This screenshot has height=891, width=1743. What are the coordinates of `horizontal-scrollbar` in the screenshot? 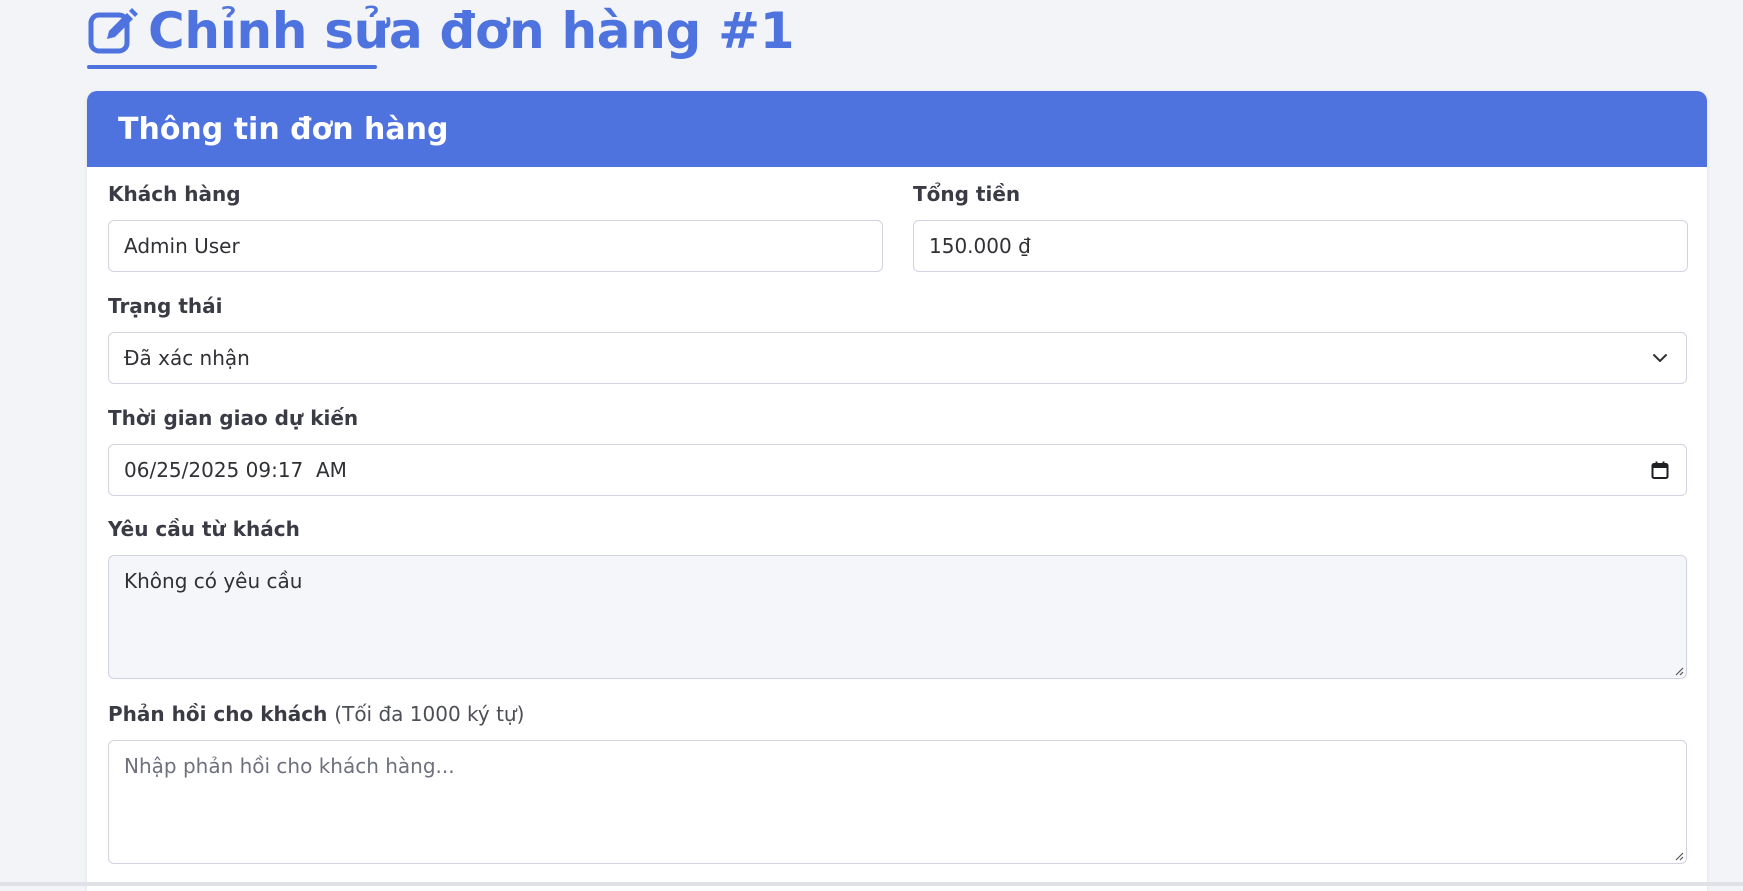 It's located at (871, 884).